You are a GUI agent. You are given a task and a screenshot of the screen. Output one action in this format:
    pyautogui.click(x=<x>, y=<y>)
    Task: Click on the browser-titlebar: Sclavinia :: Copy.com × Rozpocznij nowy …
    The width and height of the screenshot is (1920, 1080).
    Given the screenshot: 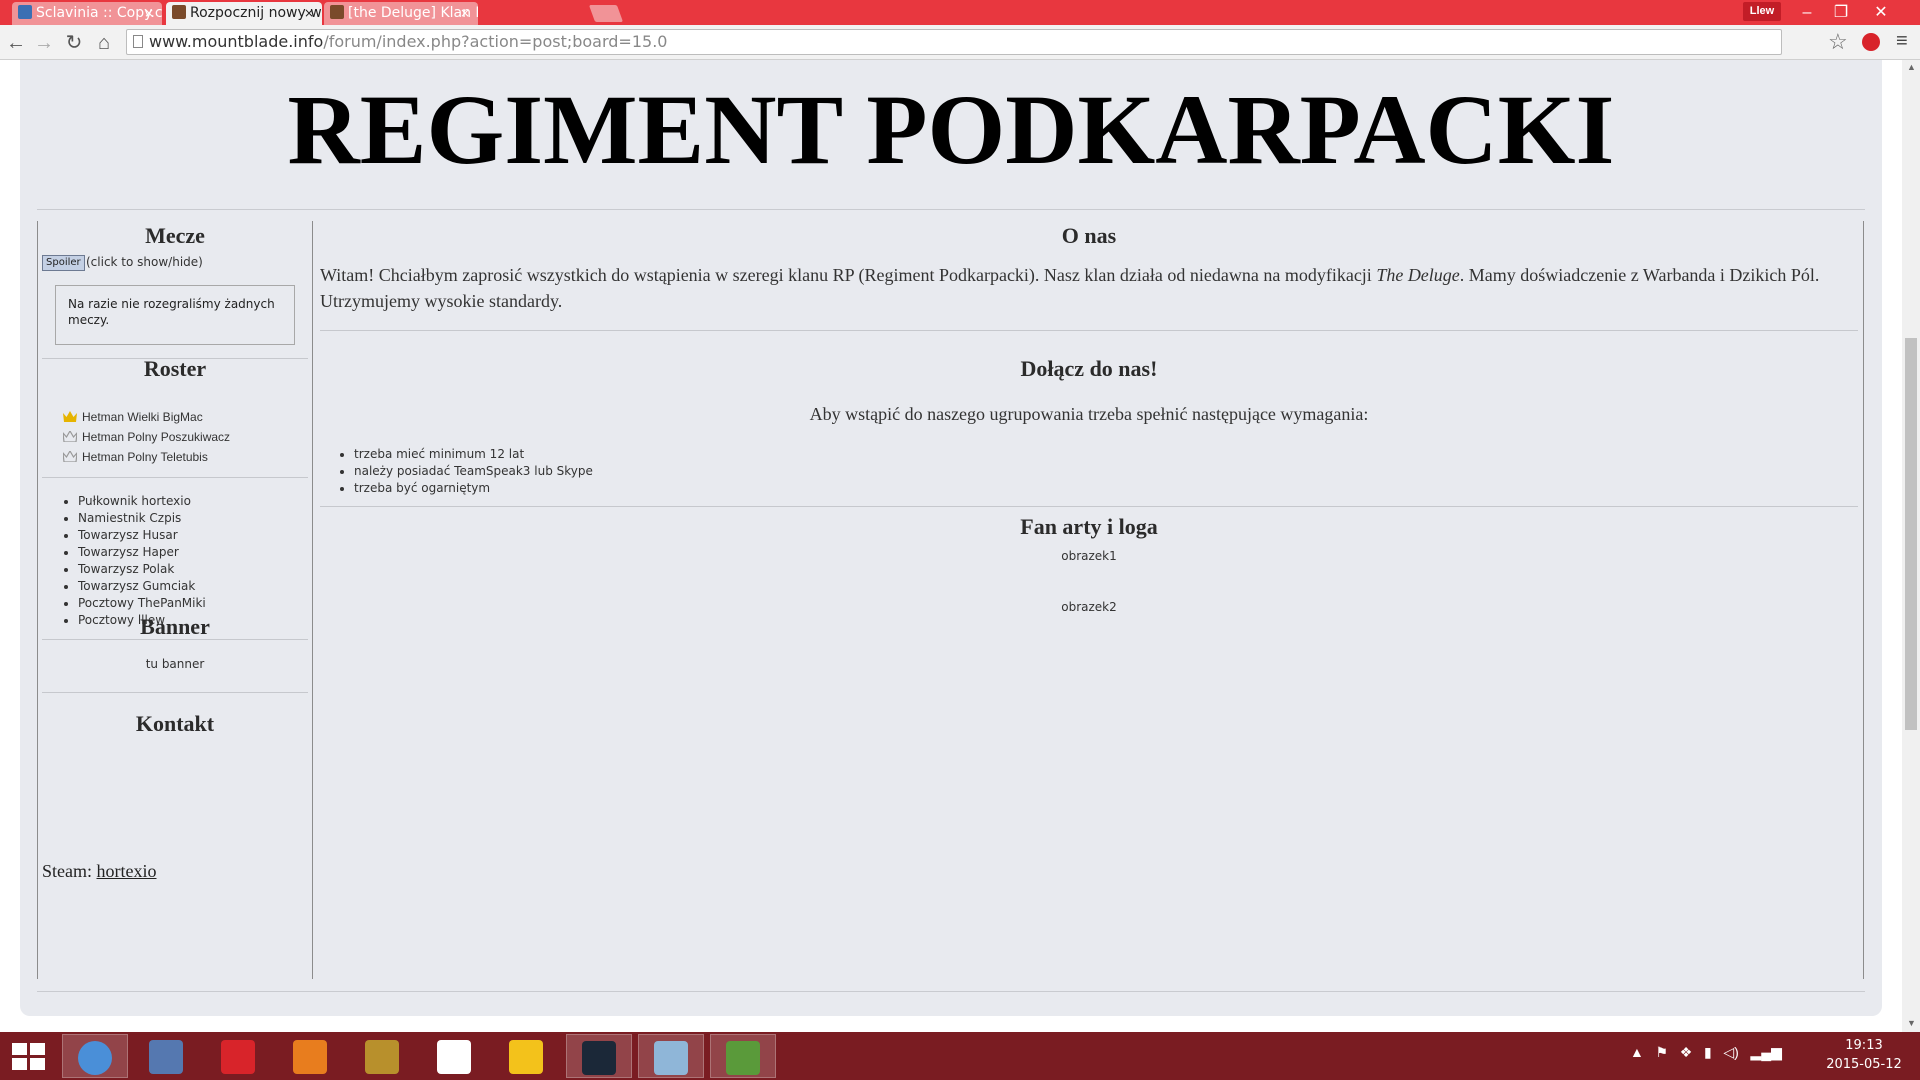 What is the action you would take?
    pyautogui.click(x=960, y=12)
    